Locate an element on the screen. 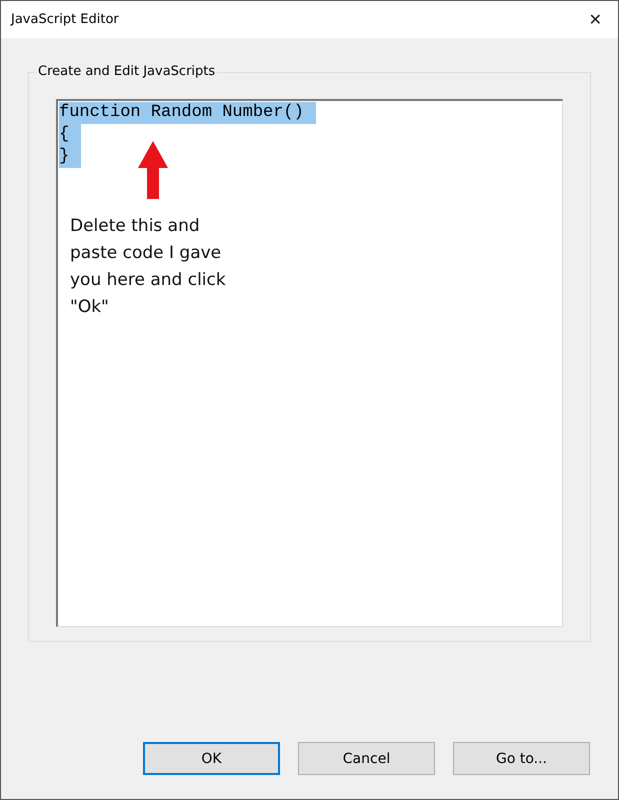  group-label: Create and Edit JavaScripts is located at coordinates (127, 71).